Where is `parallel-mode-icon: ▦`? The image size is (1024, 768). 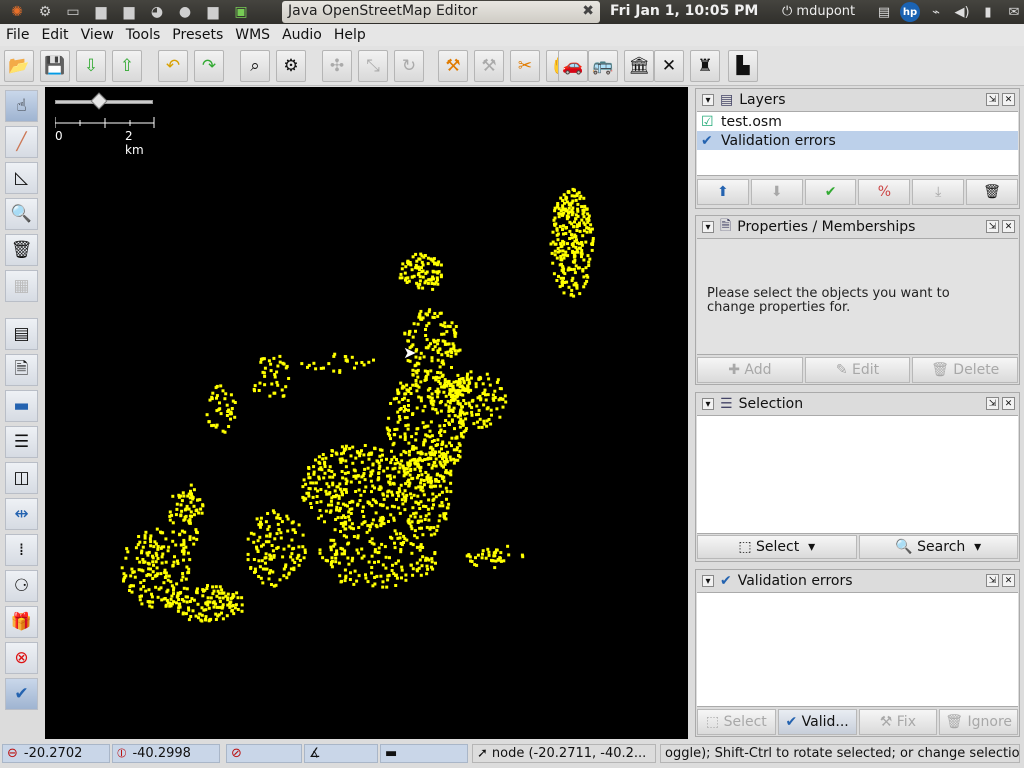 parallel-mode-icon: ▦ is located at coordinates (21, 286).